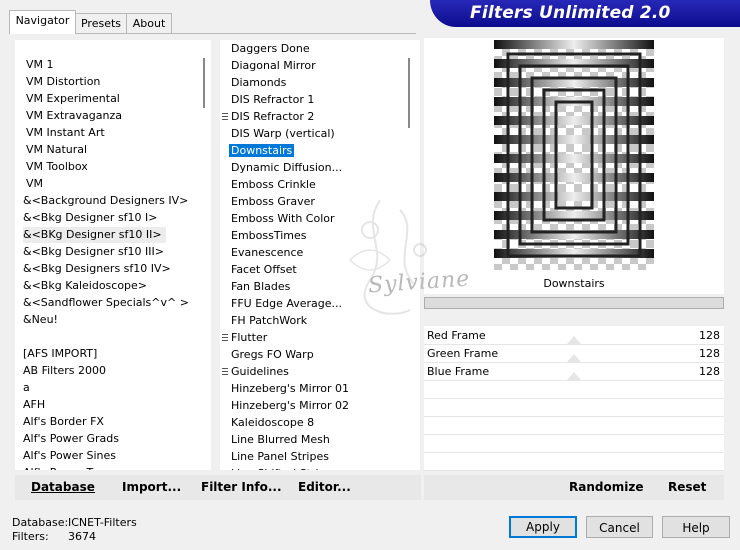 The height and width of the screenshot is (550, 740). I want to click on filter-item: DIS Refractor 2, so click(268, 117).